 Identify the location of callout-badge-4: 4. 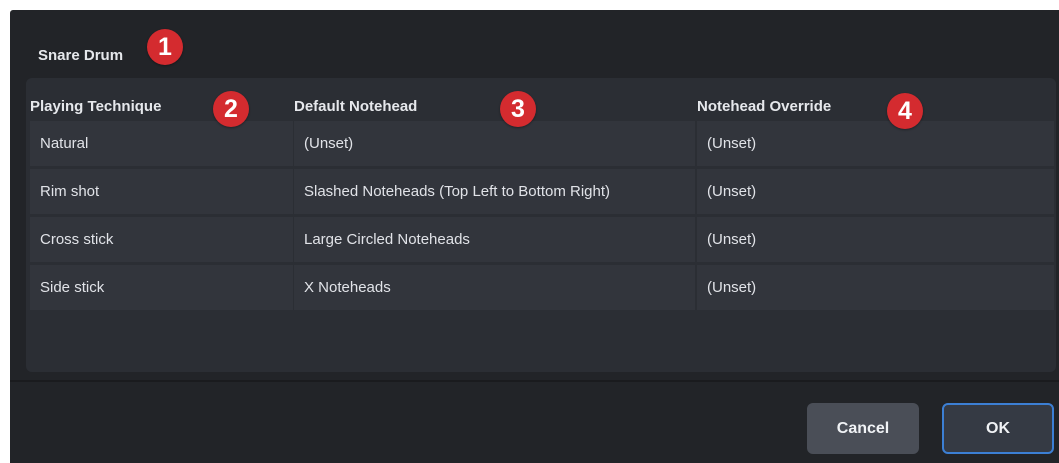
(905, 111).